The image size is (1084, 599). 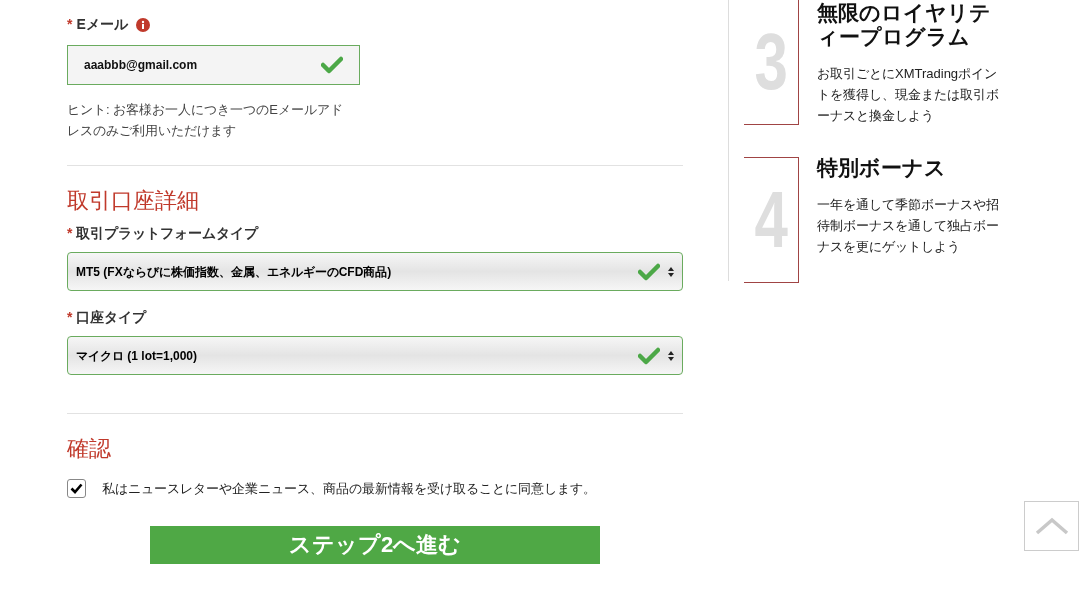 I want to click on field-label: Eメール, so click(x=102, y=24).